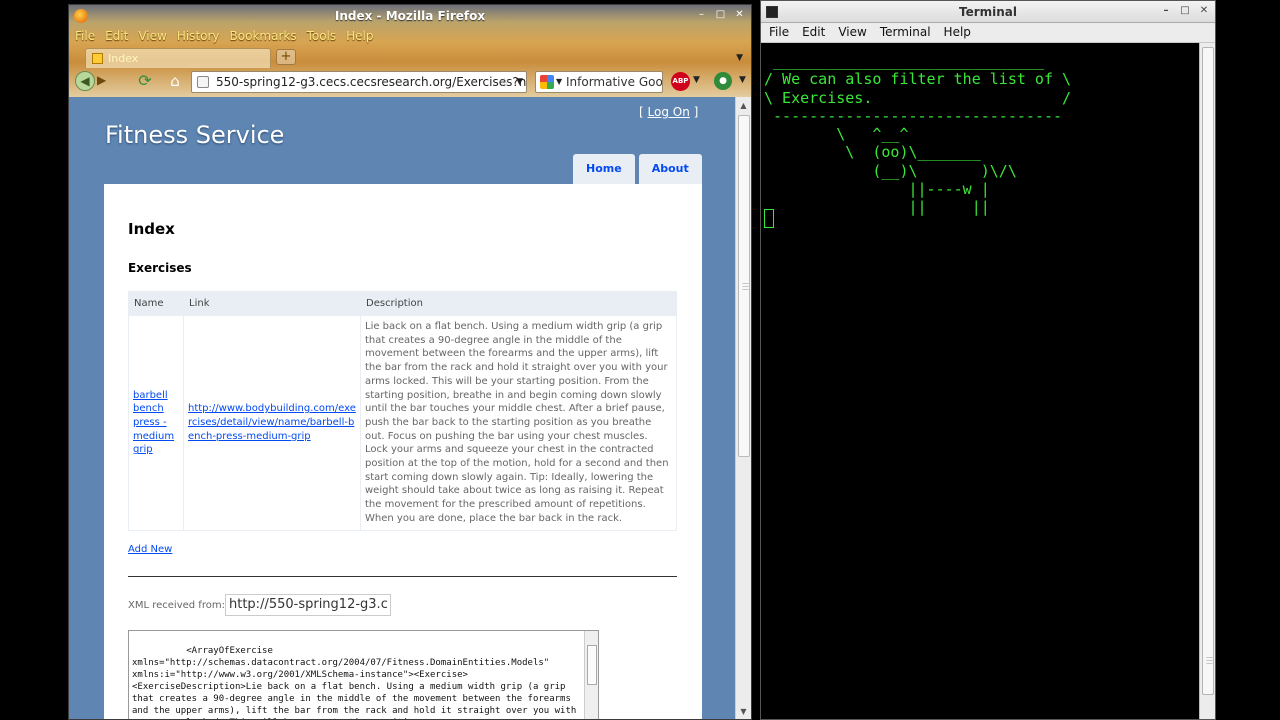 The height and width of the screenshot is (720, 1280). Describe the element at coordinates (150, 549) in the screenshot. I see `add-new-link: Add New` at that location.